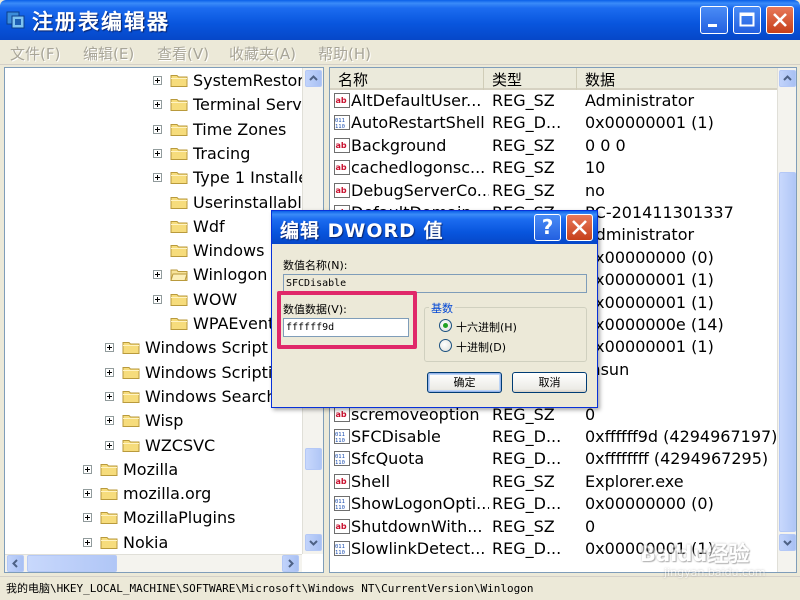 This screenshot has height=600, width=800. What do you see at coordinates (481, 347) in the screenshot?
I see `dec-radio-label: 十进制(D)` at bounding box center [481, 347].